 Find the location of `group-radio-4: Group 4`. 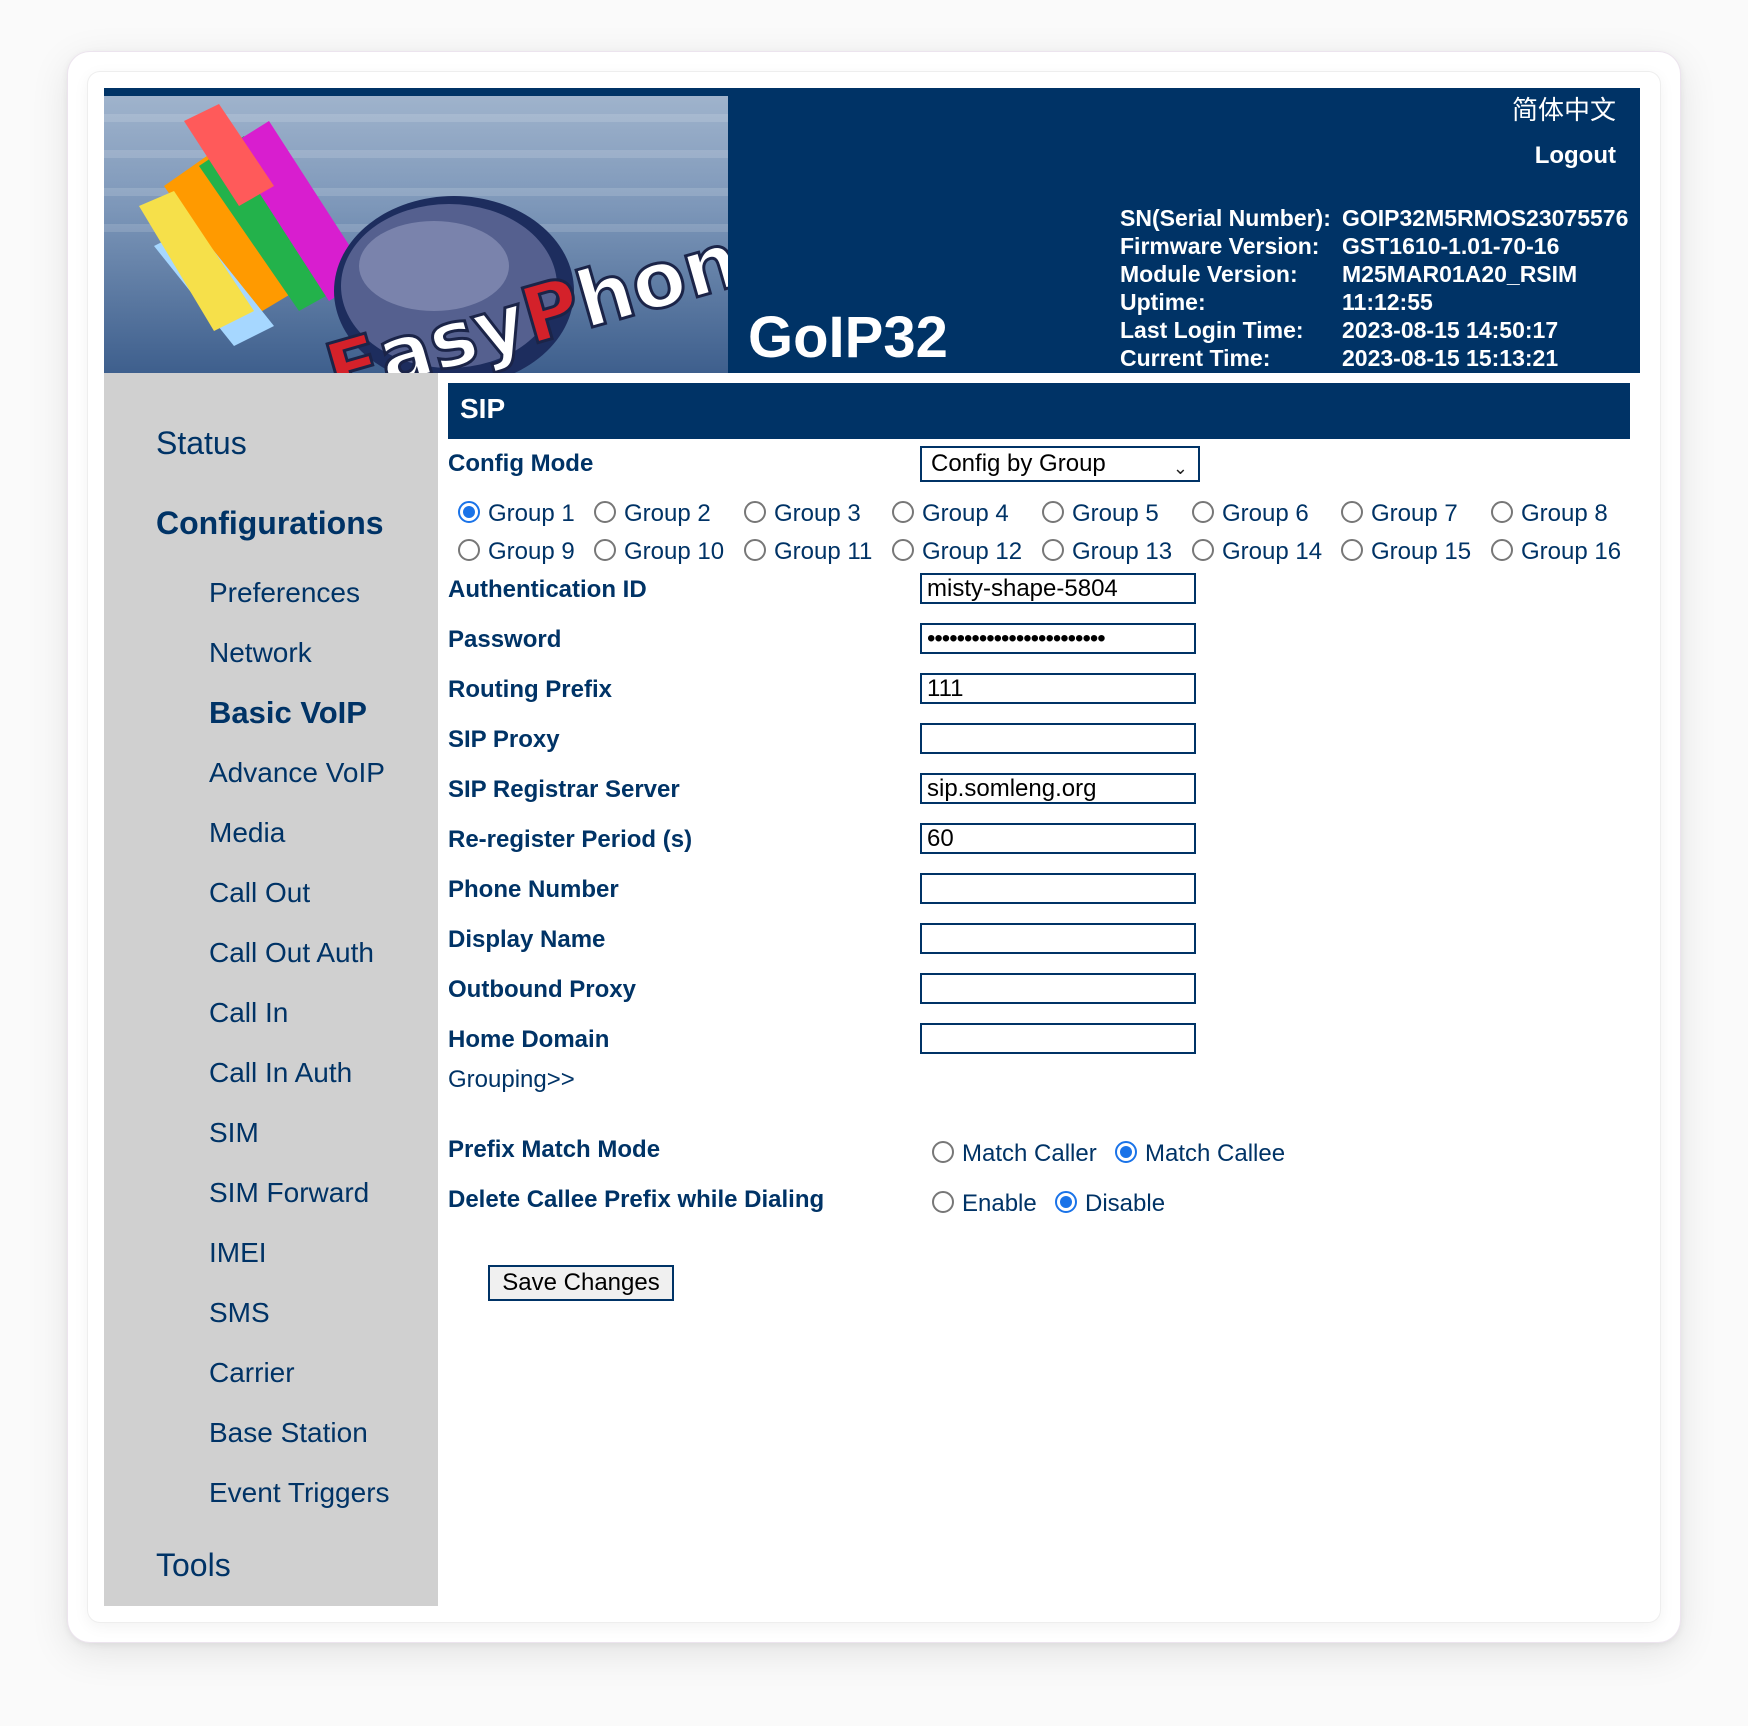

group-radio-4: Group 4 is located at coordinates (950, 514).